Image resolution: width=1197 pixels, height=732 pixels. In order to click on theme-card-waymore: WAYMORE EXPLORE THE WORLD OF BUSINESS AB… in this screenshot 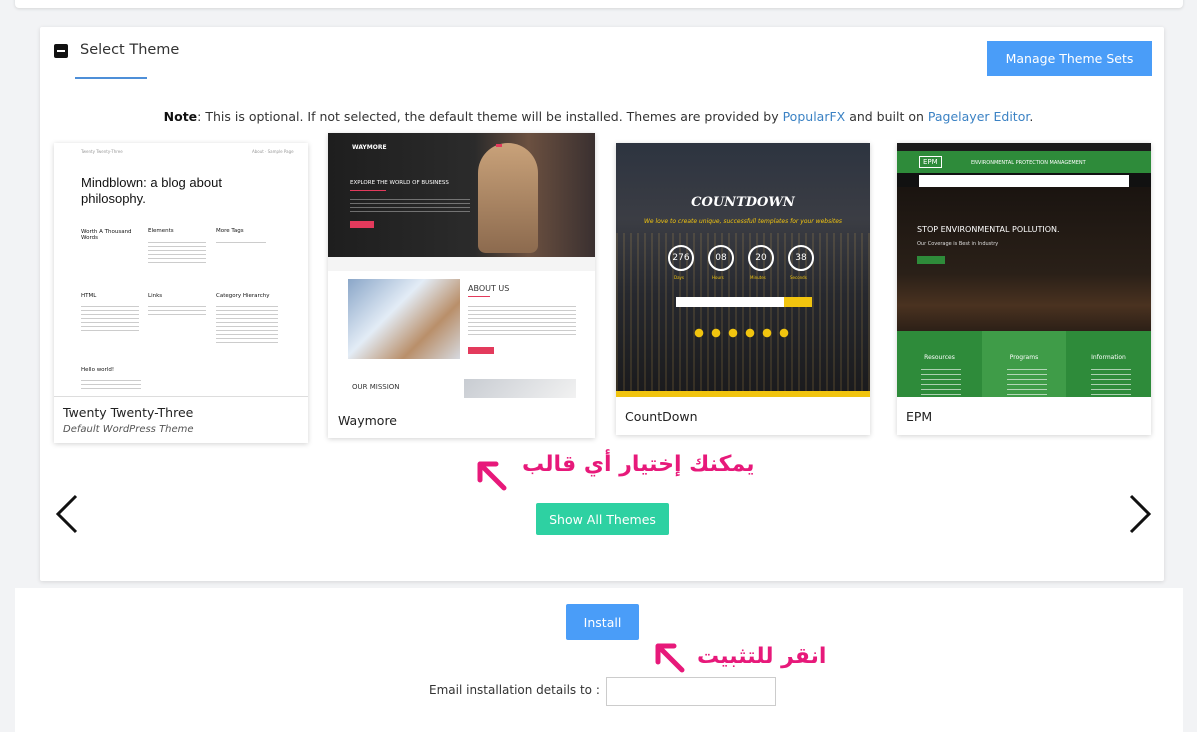, I will do `click(461, 285)`.